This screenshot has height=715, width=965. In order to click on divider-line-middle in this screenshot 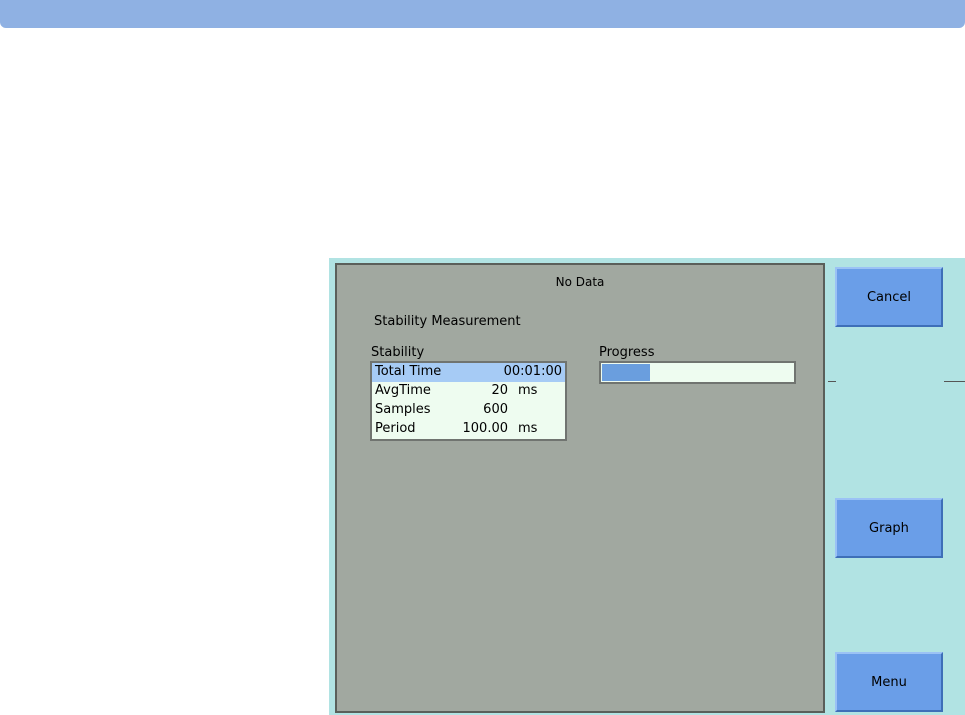, I will do `click(832, 381)`.